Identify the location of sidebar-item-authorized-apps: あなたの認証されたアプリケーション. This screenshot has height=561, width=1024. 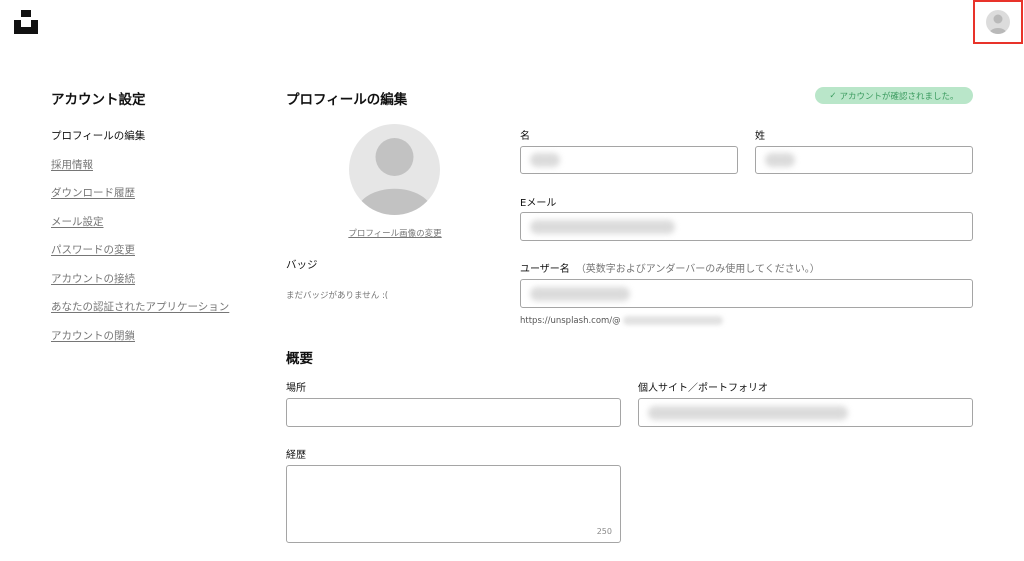
(140, 313).